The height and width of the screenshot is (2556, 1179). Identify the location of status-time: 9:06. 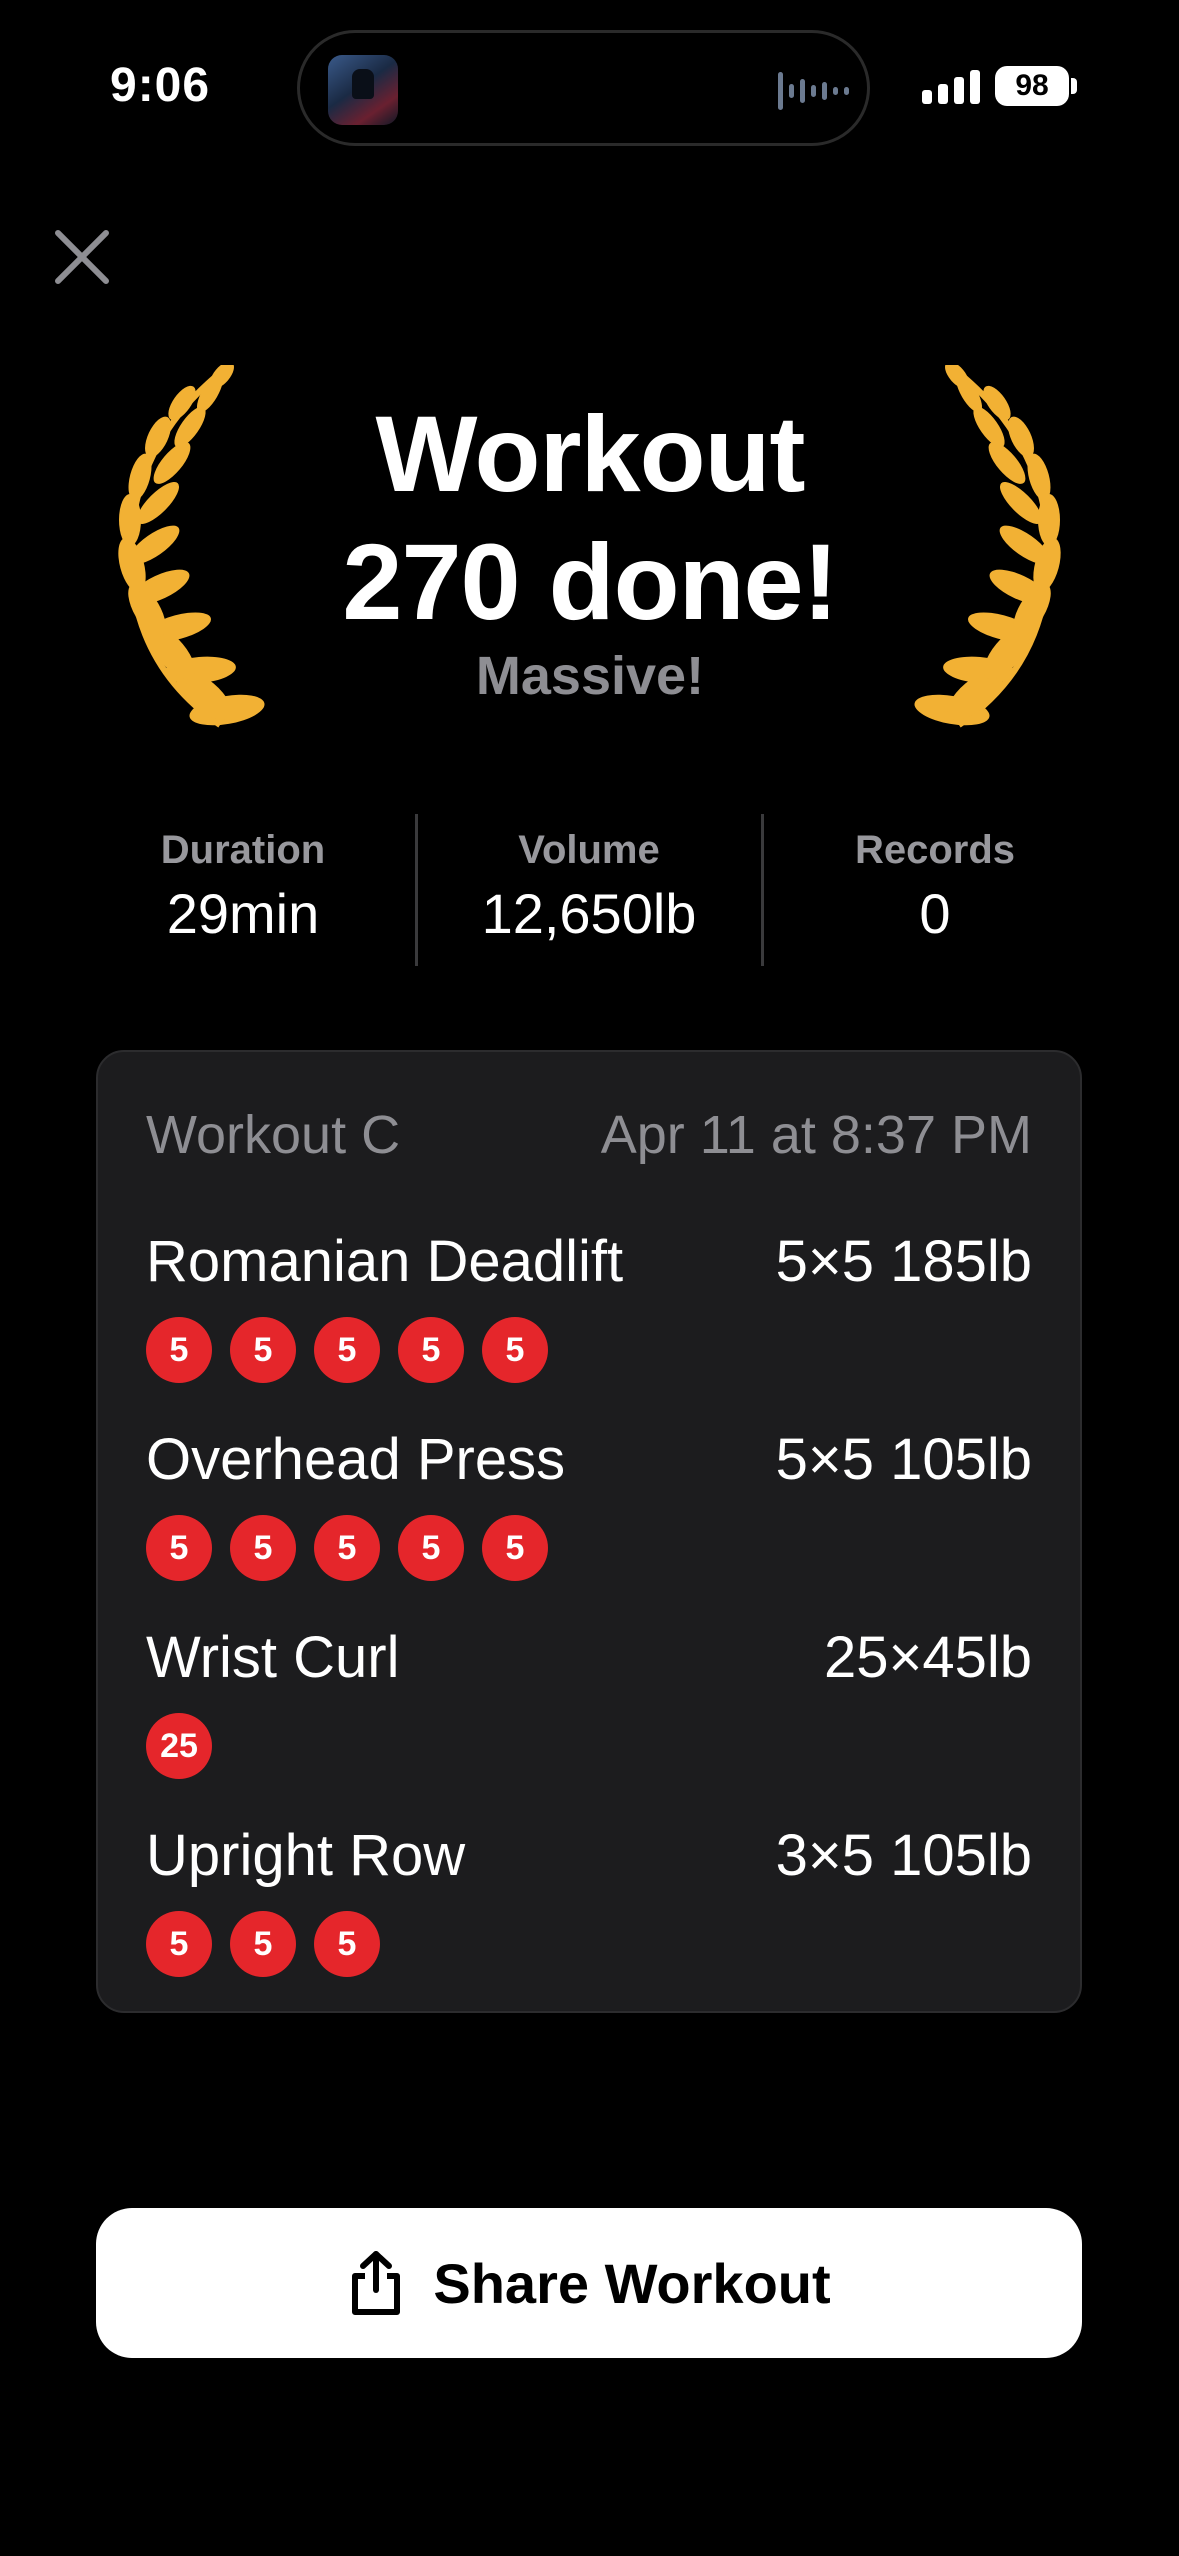
(160, 85).